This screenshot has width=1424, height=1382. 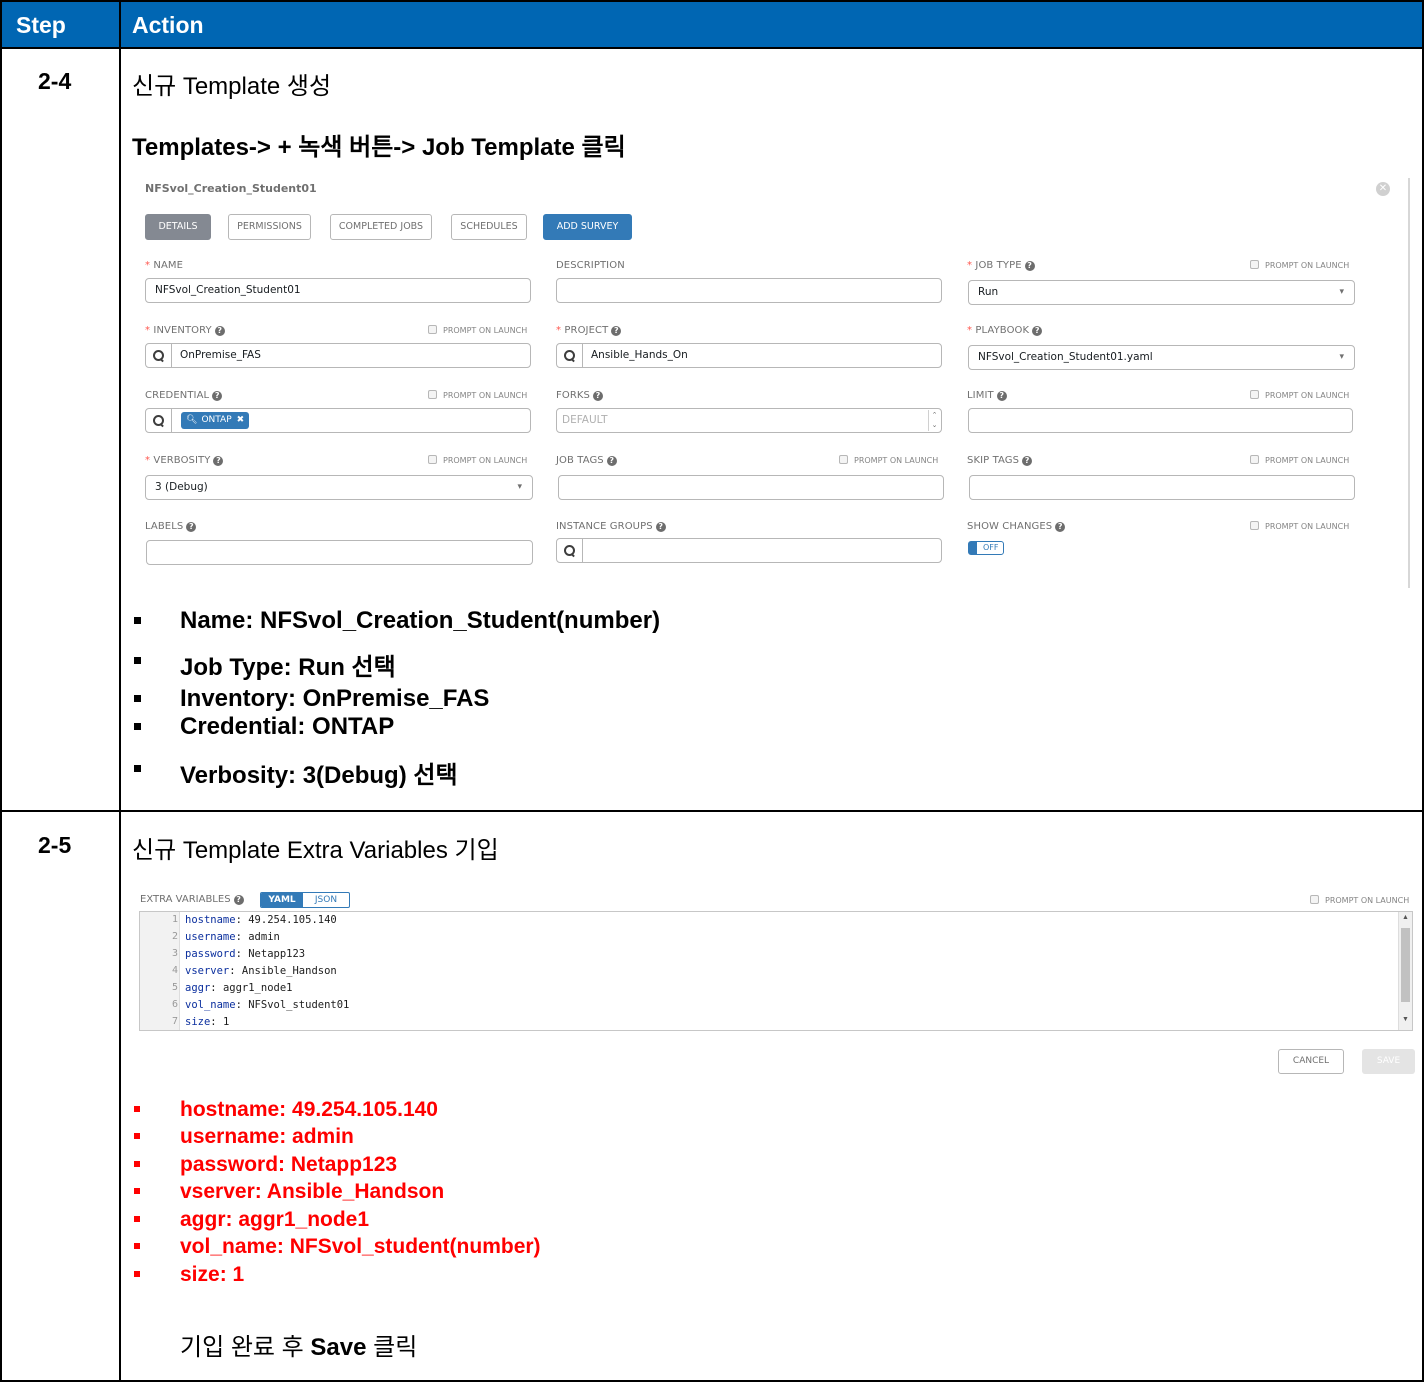 What do you see at coordinates (1405, 965) in the screenshot?
I see `scrollbar-thumb` at bounding box center [1405, 965].